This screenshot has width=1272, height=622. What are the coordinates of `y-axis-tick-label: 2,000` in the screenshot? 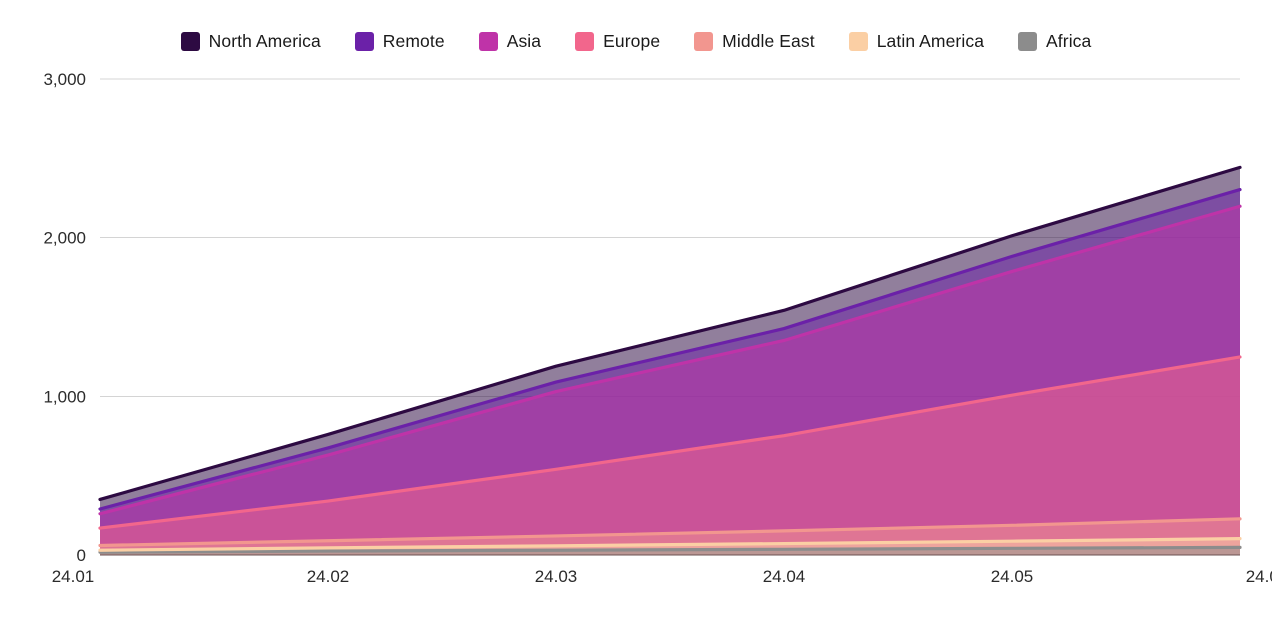 It's located at (64, 238).